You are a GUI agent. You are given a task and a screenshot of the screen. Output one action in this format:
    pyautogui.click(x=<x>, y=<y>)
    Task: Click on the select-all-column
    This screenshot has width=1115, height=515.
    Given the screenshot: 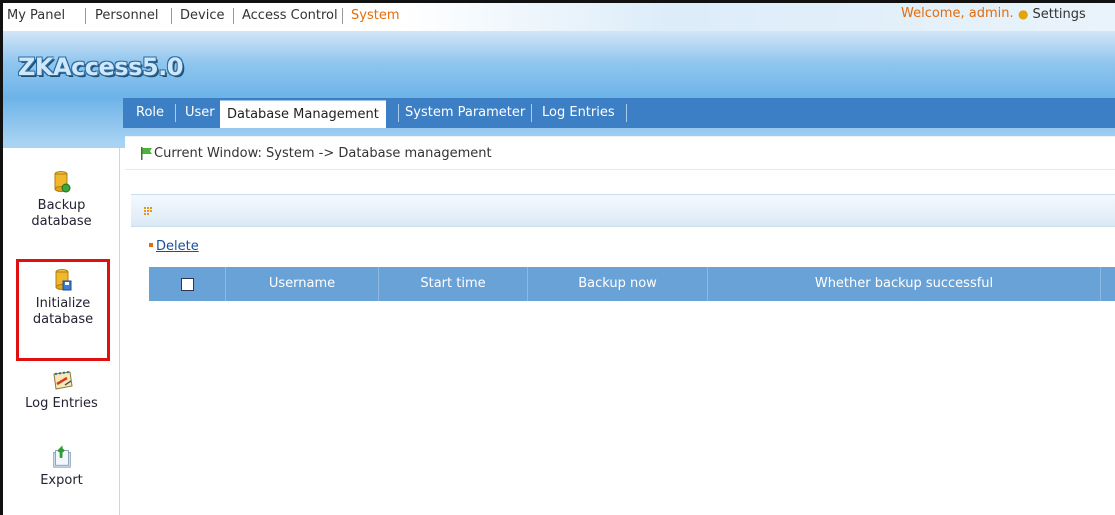 What is the action you would take?
    pyautogui.click(x=187, y=284)
    